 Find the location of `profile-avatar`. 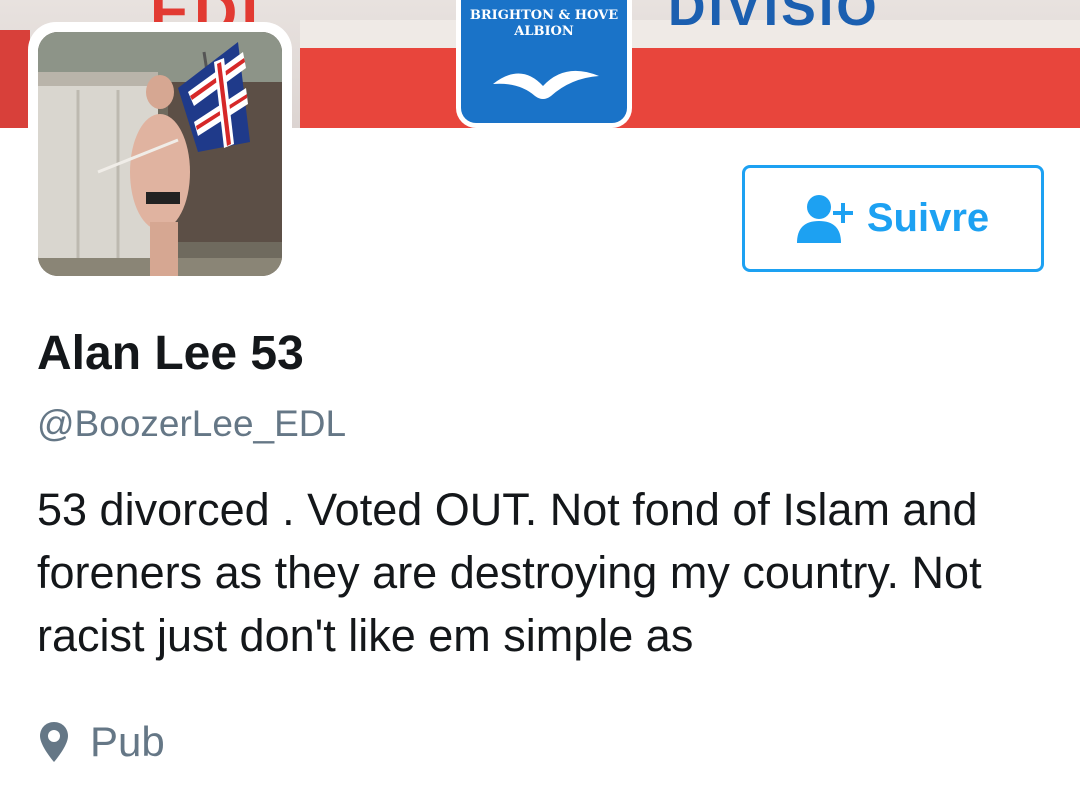

profile-avatar is located at coordinates (160, 154).